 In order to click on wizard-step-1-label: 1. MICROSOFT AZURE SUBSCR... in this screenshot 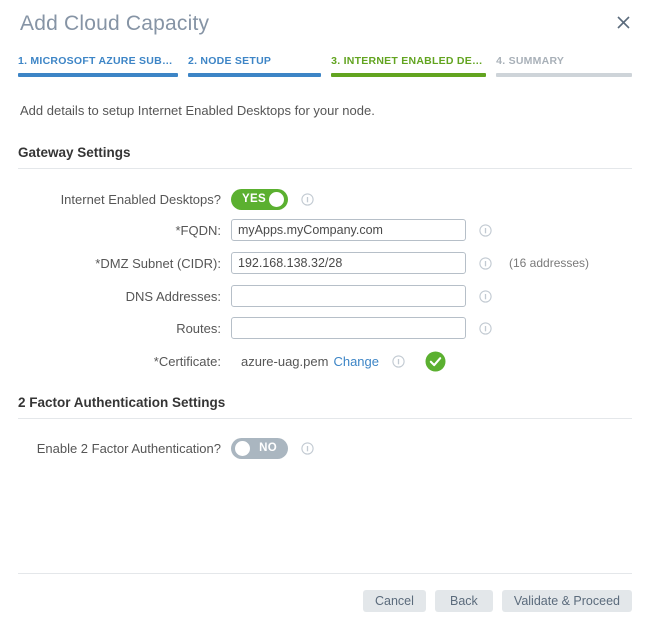, I will do `click(98, 61)`.